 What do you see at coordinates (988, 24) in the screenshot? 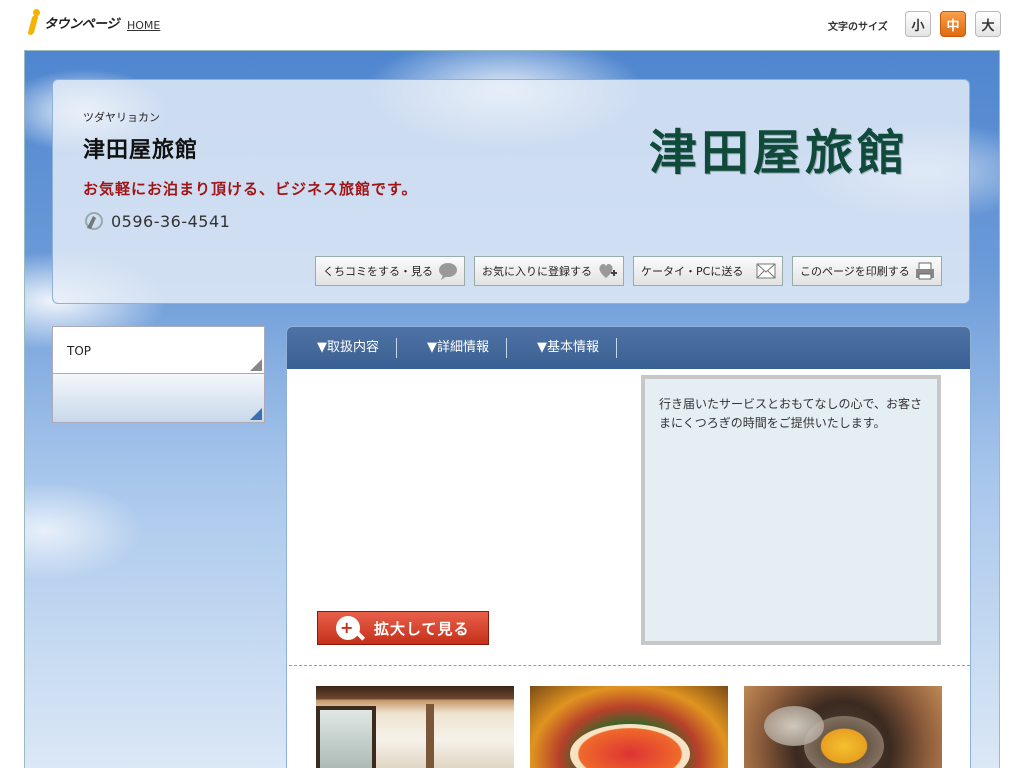
I see `font-size-large-button: 大` at bounding box center [988, 24].